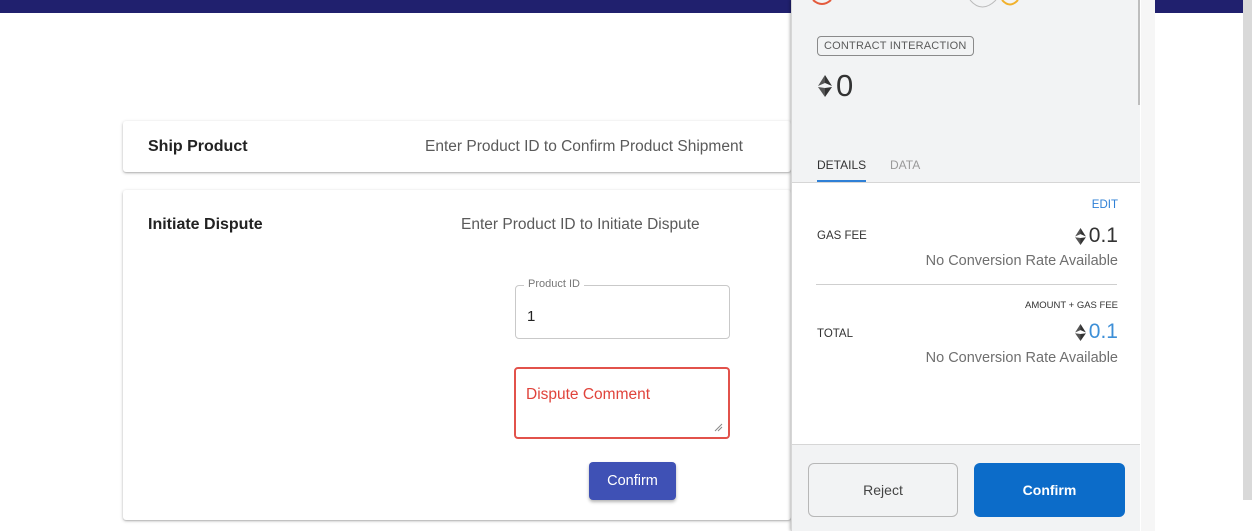  Describe the element at coordinates (632, 481) in the screenshot. I see `dispute-confirm-button: Confirm` at that location.